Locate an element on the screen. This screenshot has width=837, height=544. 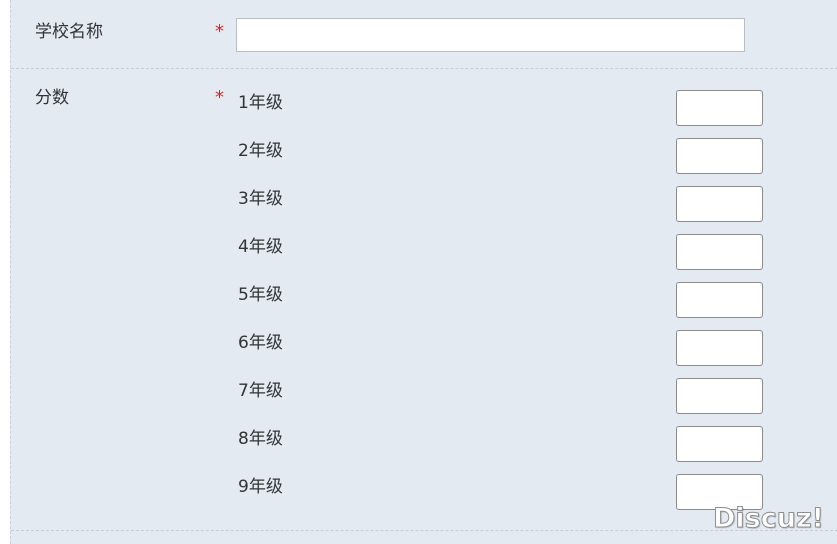
grade-label-8: 8年级 is located at coordinates (260, 439).